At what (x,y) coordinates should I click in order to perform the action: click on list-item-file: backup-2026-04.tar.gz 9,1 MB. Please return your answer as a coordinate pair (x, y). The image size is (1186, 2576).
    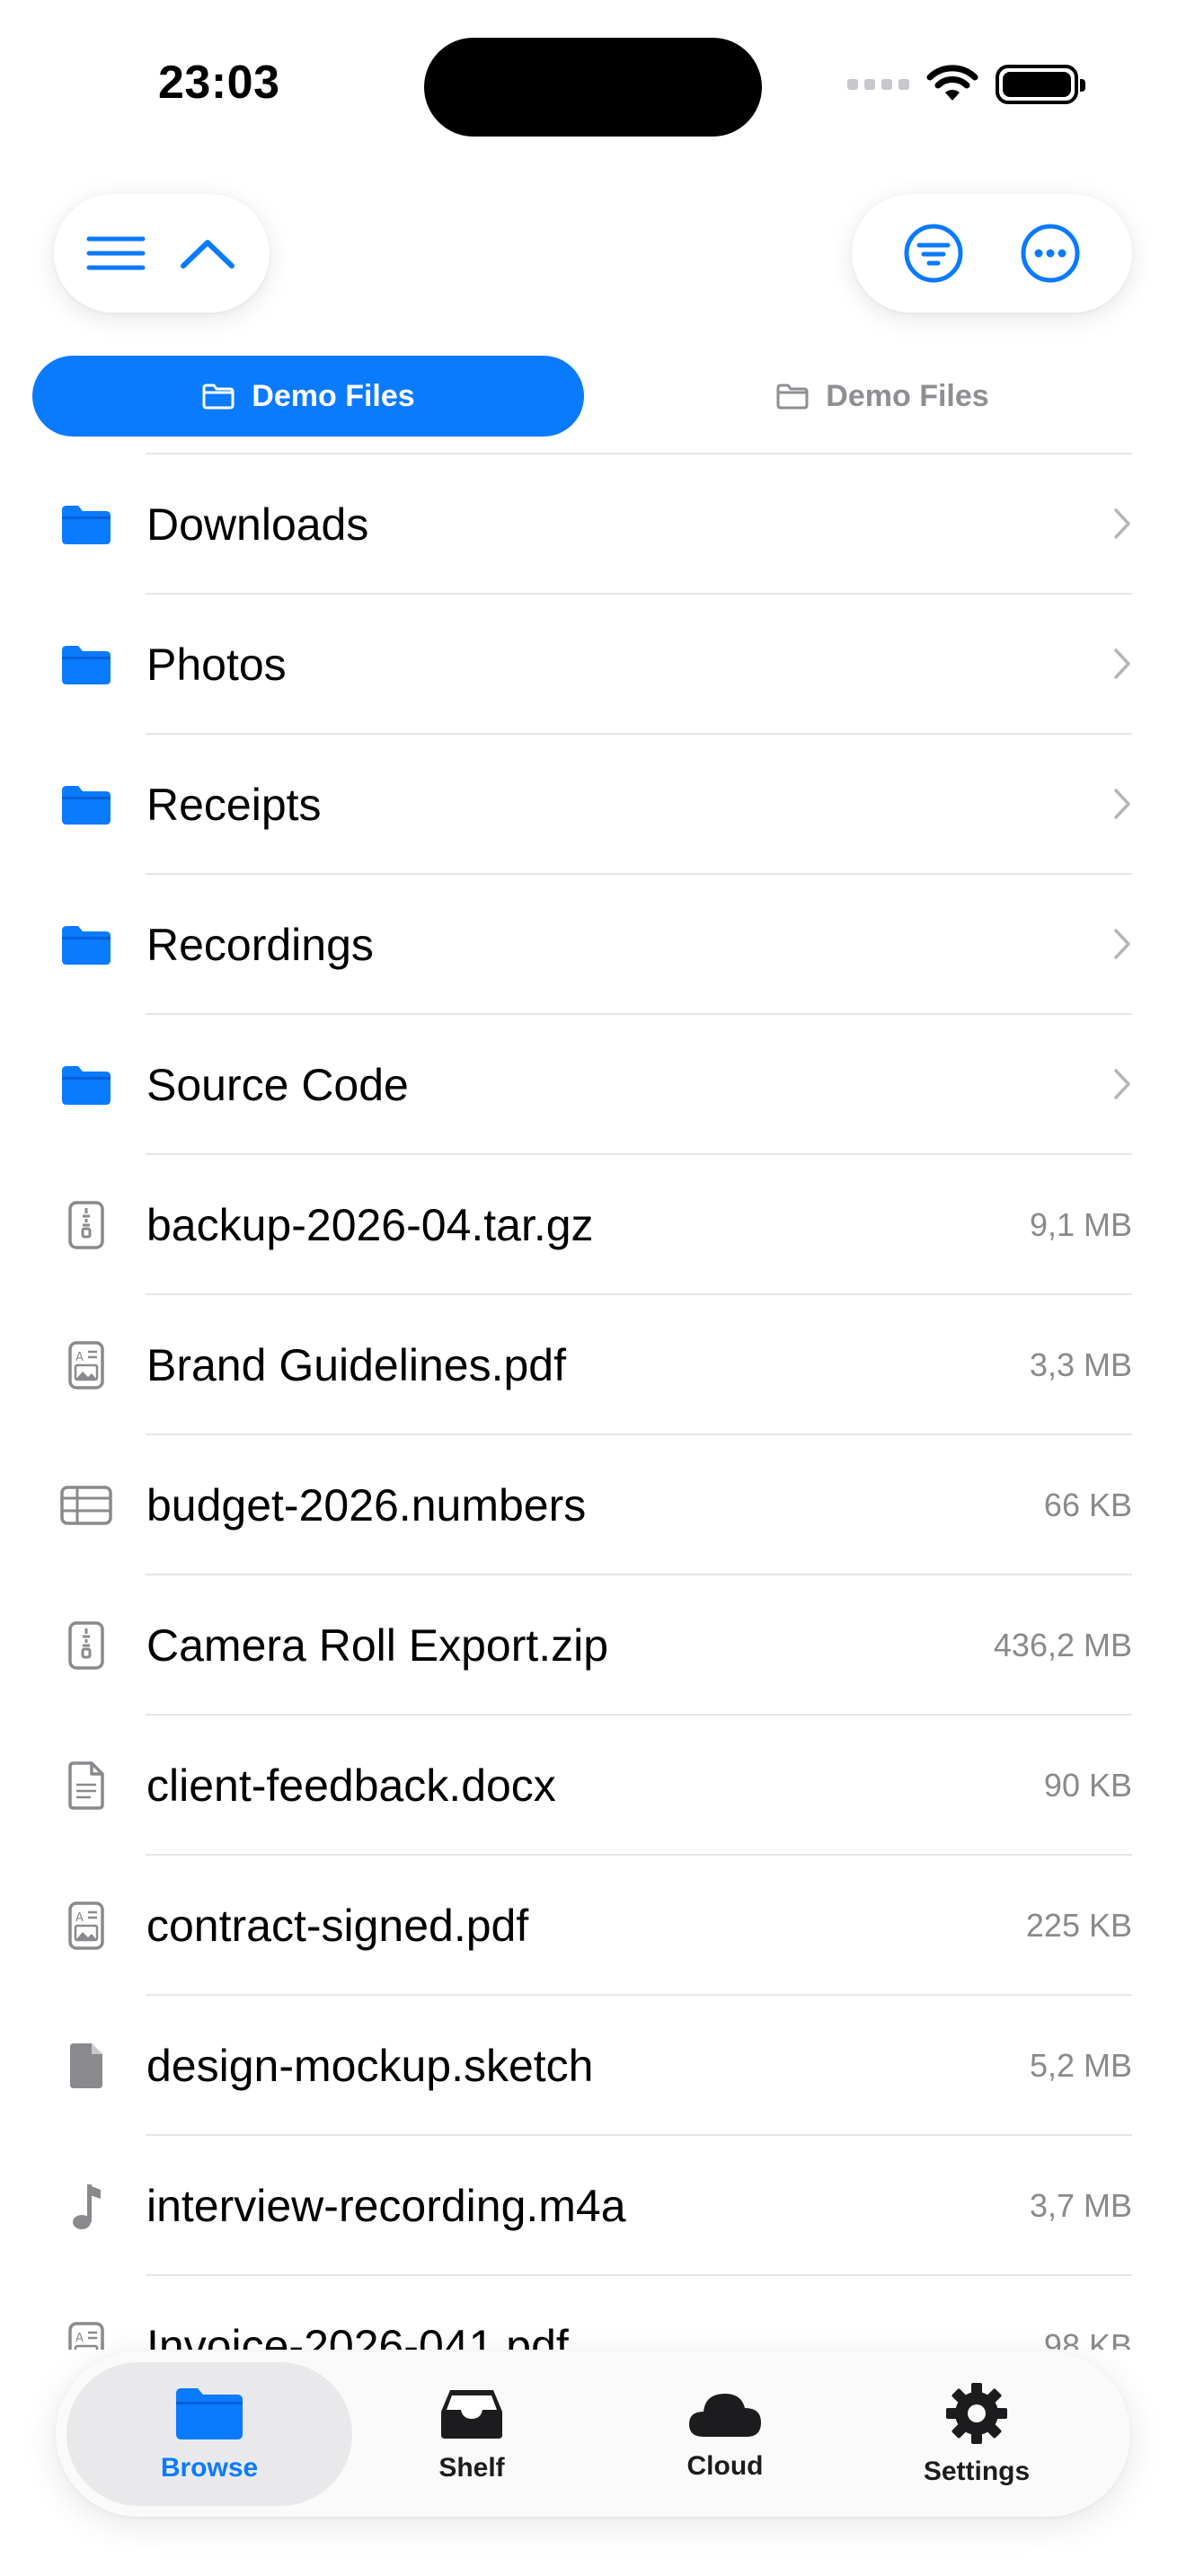
    Looking at the image, I should click on (593, 1225).